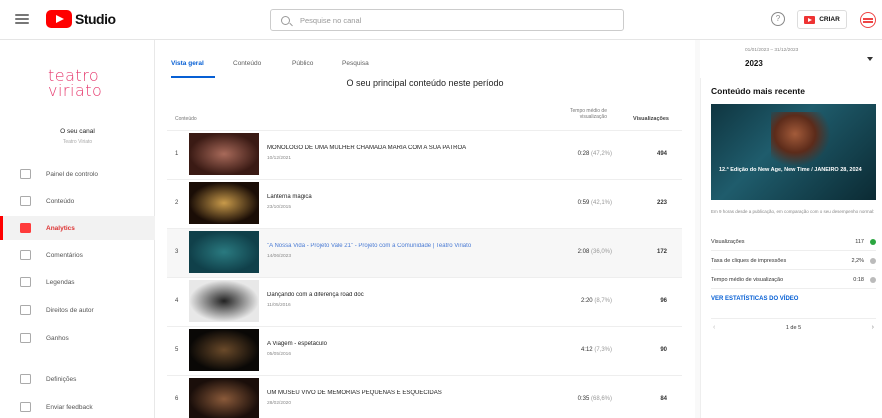  Describe the element at coordinates (177, 252) in the screenshot. I see `row-rank: 3` at that location.